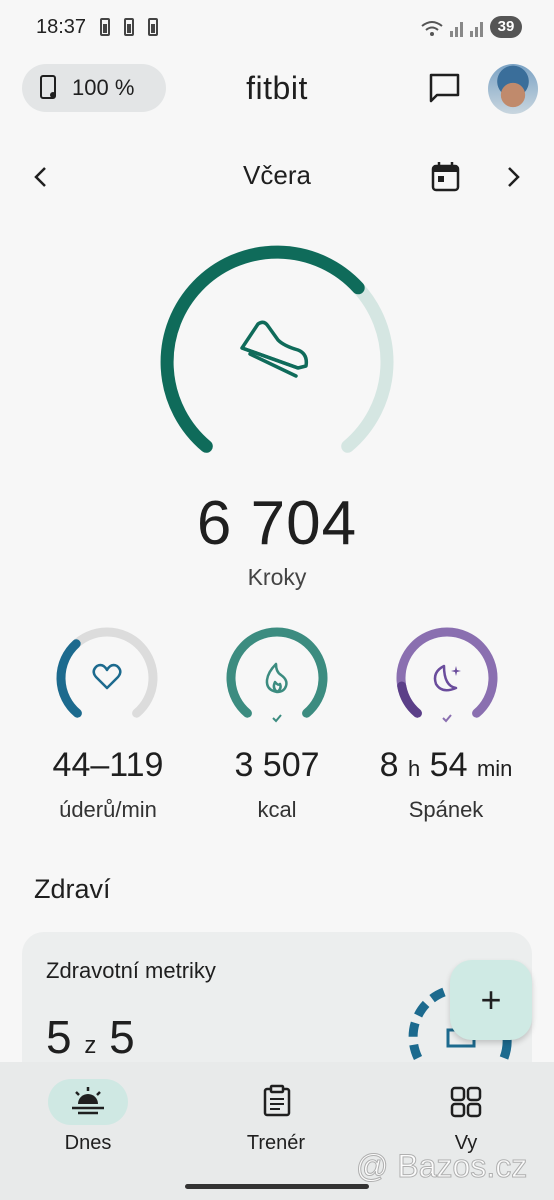  I want to click on watermark: @ Bazos.cz, so click(441, 1166).